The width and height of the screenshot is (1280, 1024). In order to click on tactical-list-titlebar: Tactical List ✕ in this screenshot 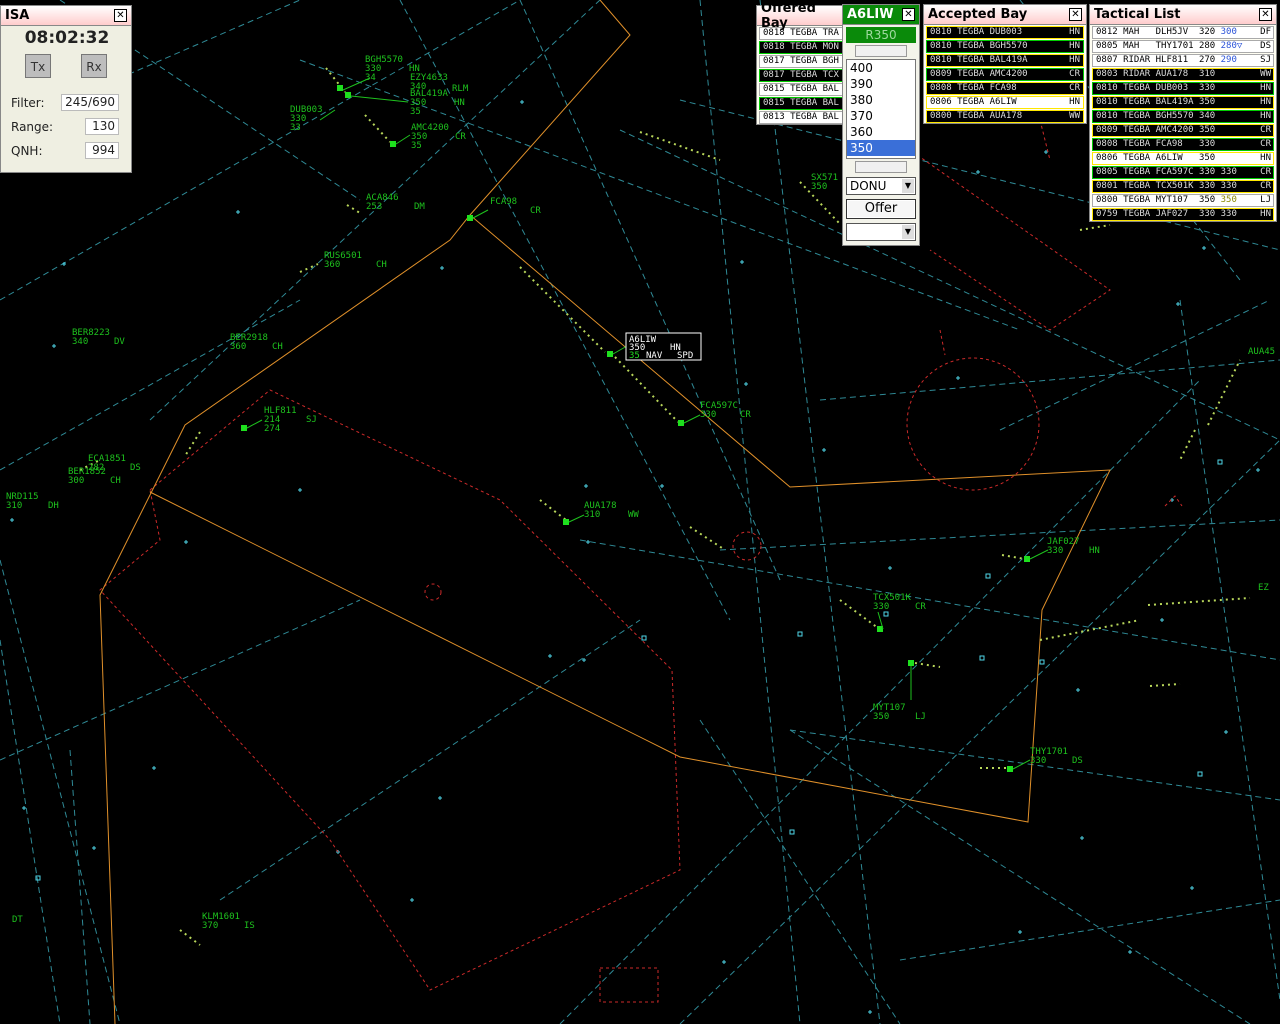, I will do `click(1183, 15)`.